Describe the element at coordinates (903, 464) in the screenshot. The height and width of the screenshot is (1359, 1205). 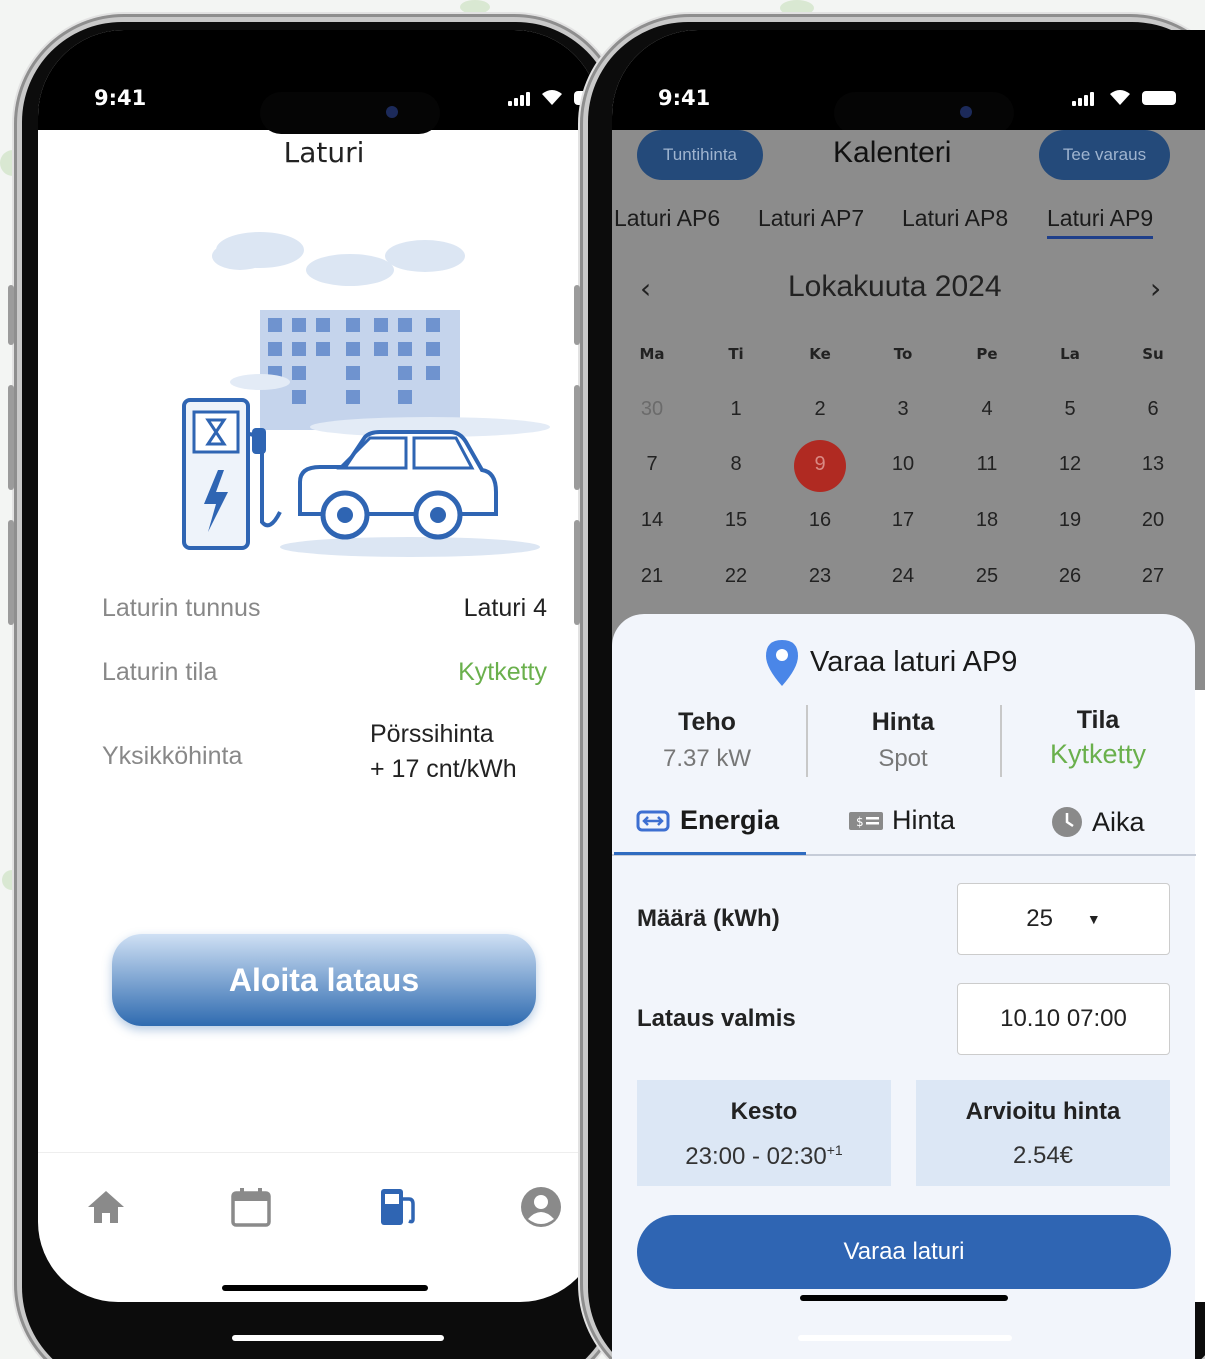
I see `calendar-day: 10` at that location.